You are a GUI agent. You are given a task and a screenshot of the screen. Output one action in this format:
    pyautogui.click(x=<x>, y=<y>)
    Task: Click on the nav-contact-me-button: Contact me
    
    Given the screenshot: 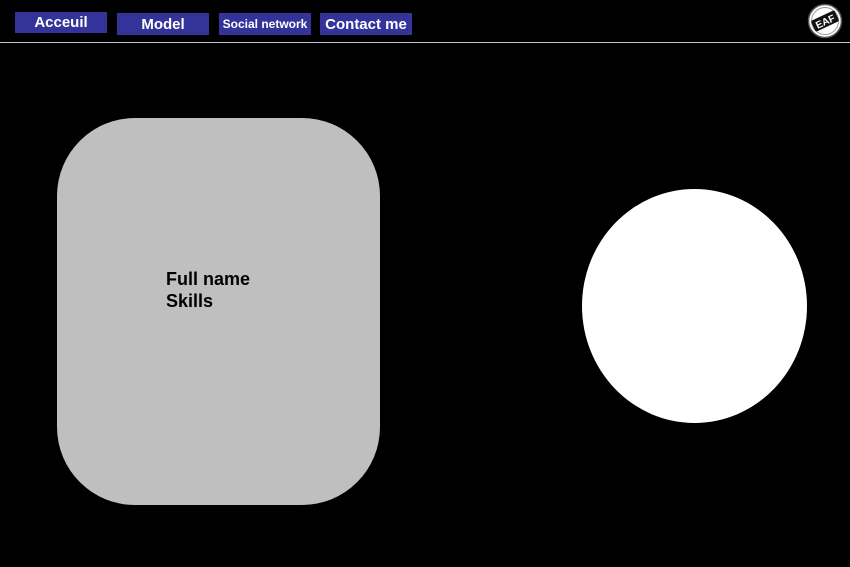 What is the action you would take?
    pyautogui.click(x=366, y=24)
    